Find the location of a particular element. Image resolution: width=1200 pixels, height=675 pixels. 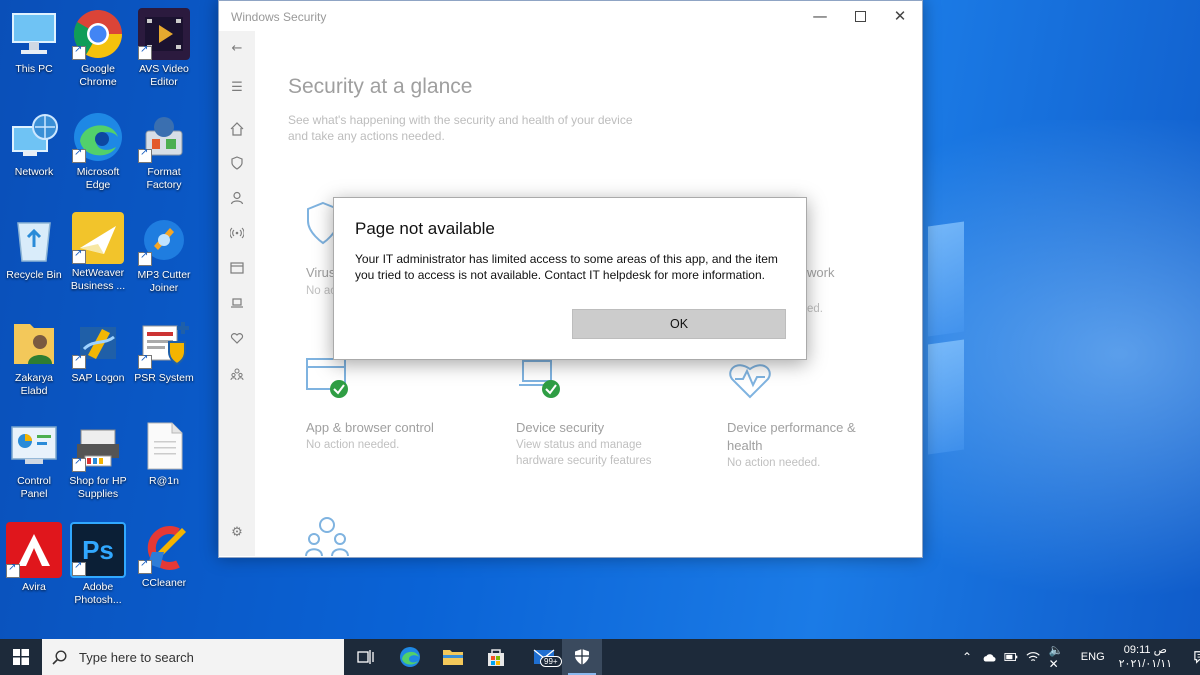

firewall-network-icon is located at coordinates (237, 233).